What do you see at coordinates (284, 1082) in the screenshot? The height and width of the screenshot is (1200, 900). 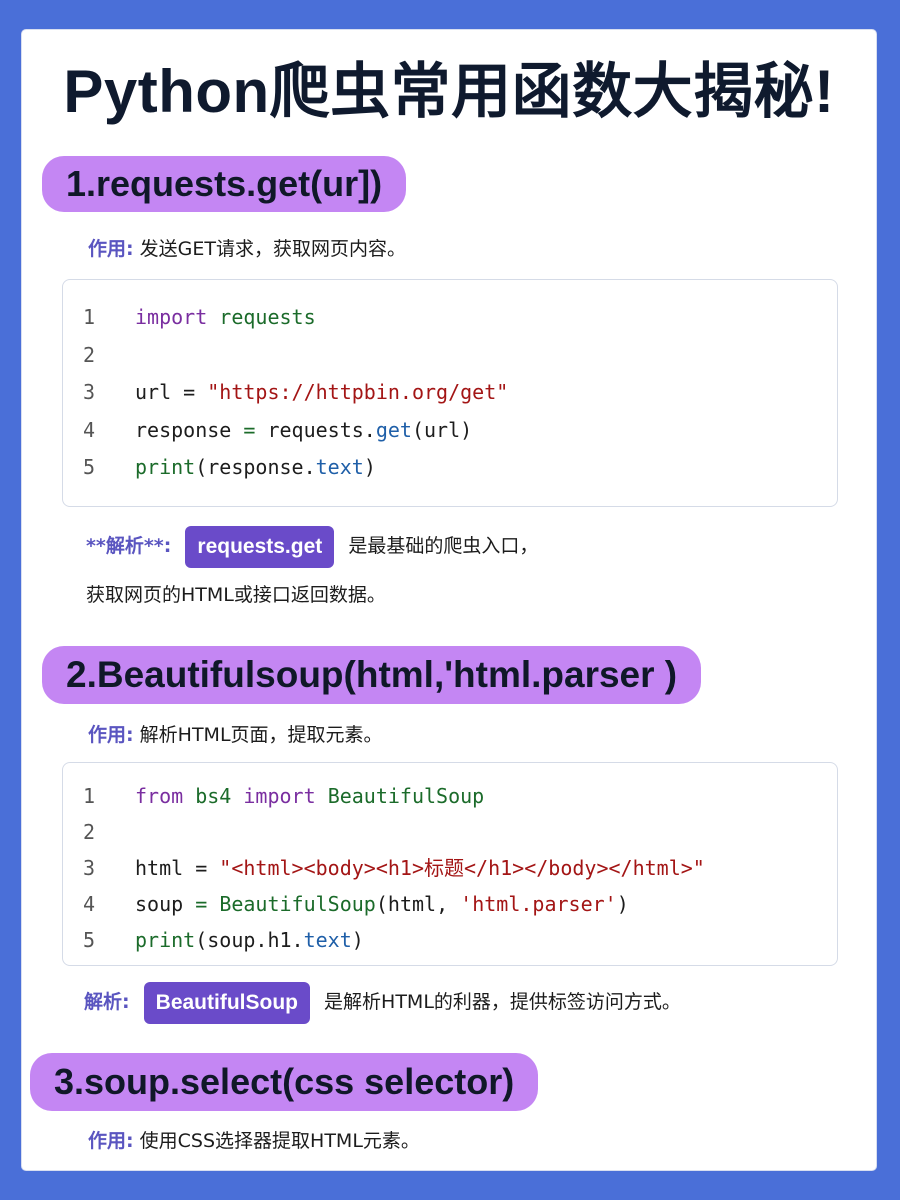 I see `section-3-heading: 3.soup.select(css selector)` at bounding box center [284, 1082].